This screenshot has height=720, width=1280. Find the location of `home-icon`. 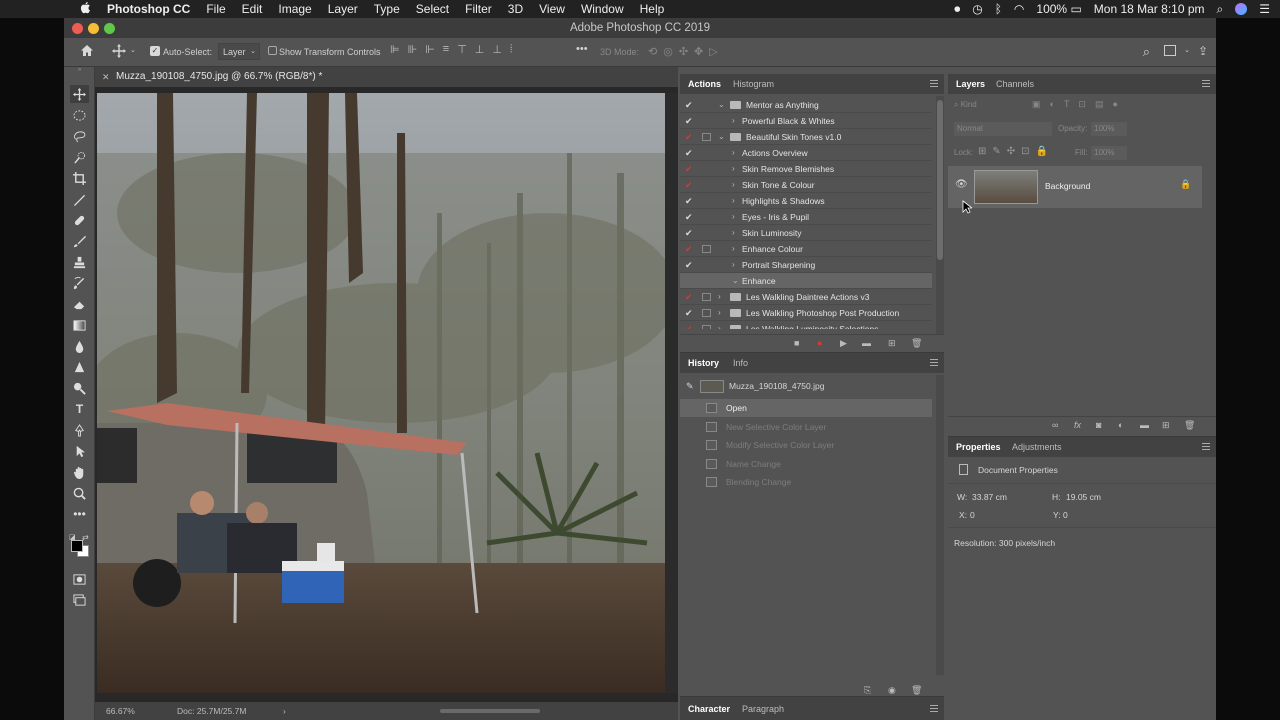

home-icon is located at coordinates (87, 51).